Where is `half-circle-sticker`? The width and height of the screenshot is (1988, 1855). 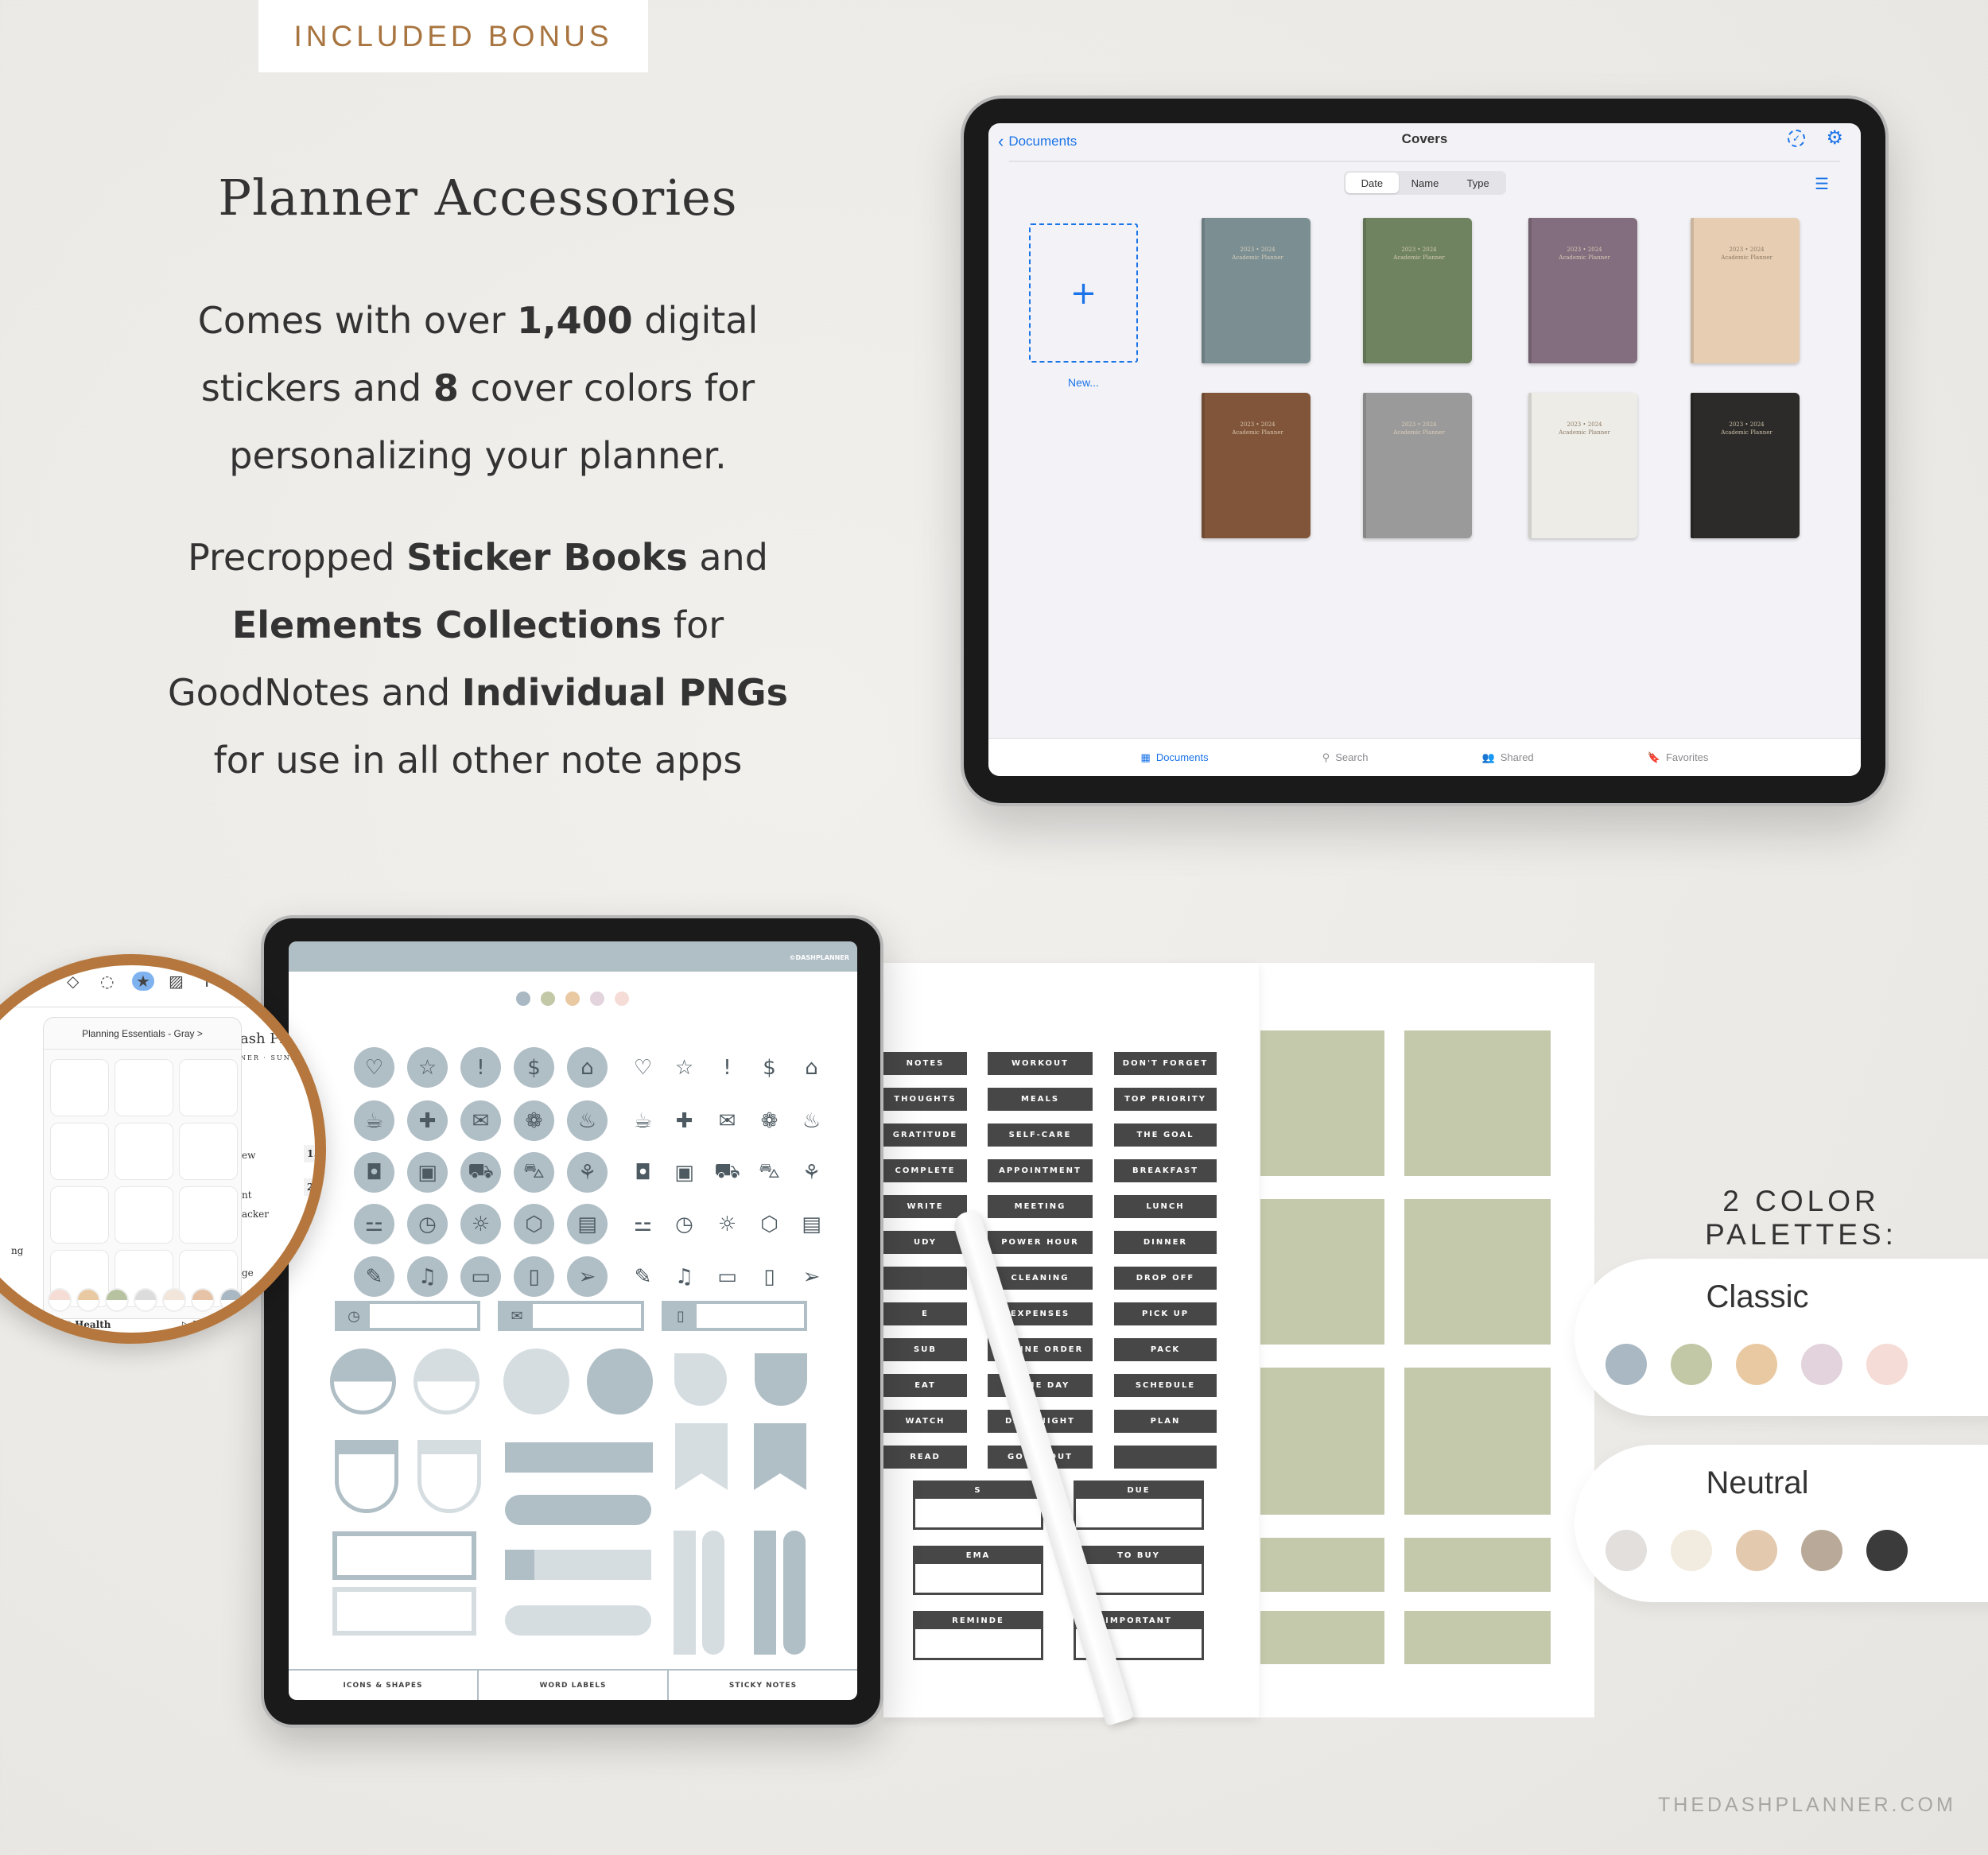
half-circle-sticker is located at coordinates (447, 1382).